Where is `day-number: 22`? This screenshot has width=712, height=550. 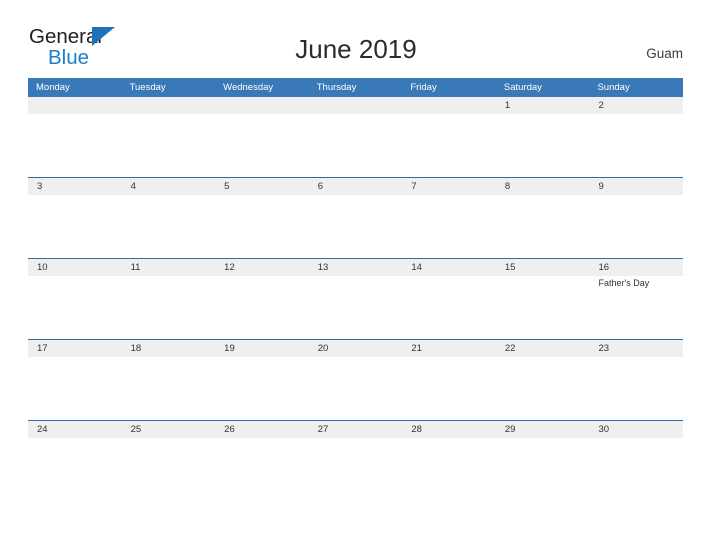
day-number: 22 is located at coordinates (543, 348).